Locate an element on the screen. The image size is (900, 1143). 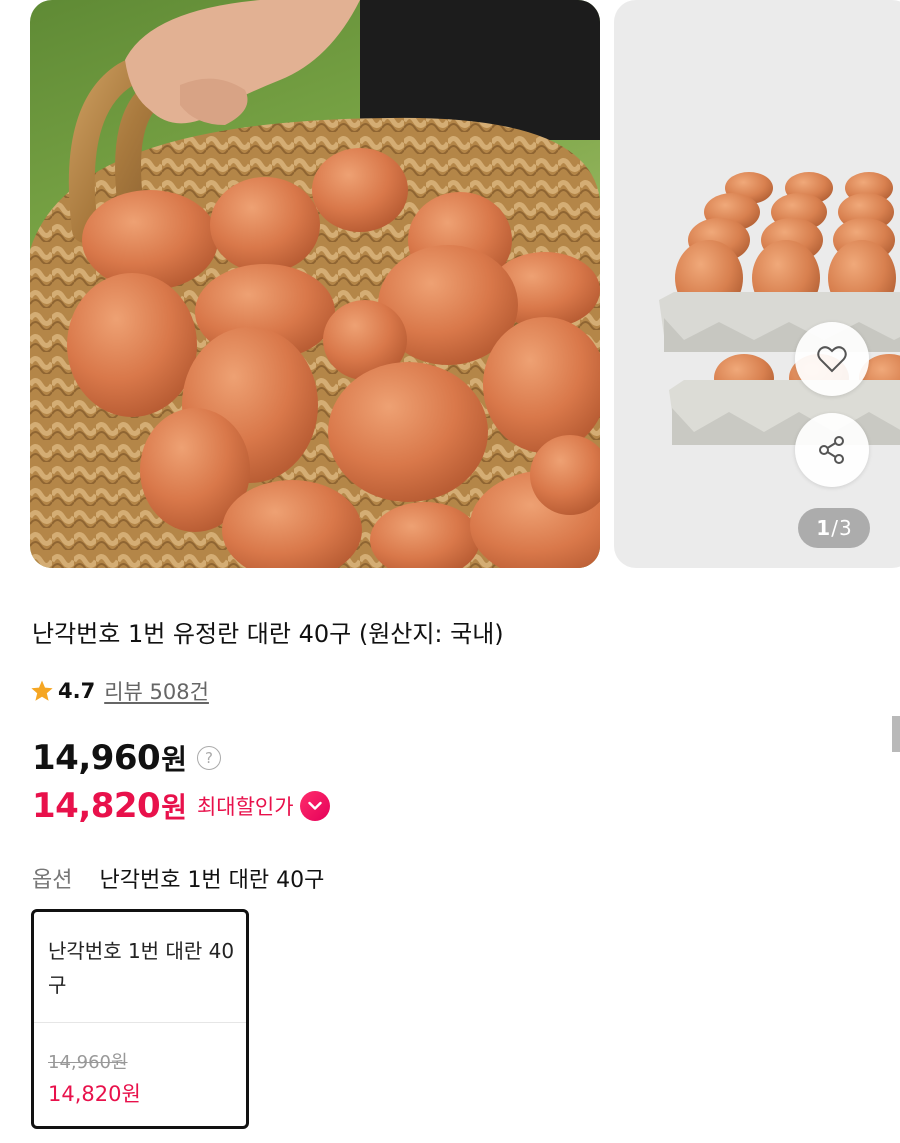
heart-outline-icon is located at coordinates (832, 359).